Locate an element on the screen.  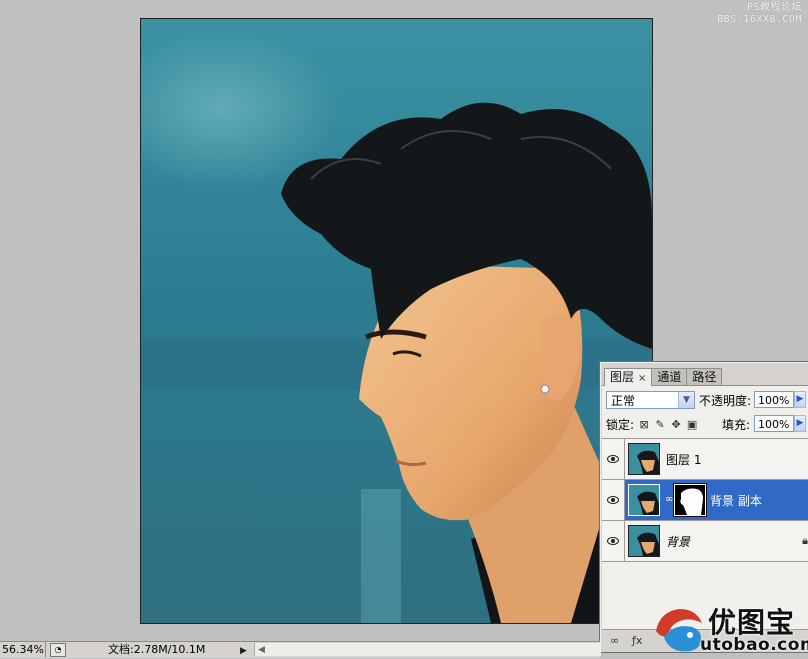
tab-channels: 通道 is located at coordinates (669, 376).